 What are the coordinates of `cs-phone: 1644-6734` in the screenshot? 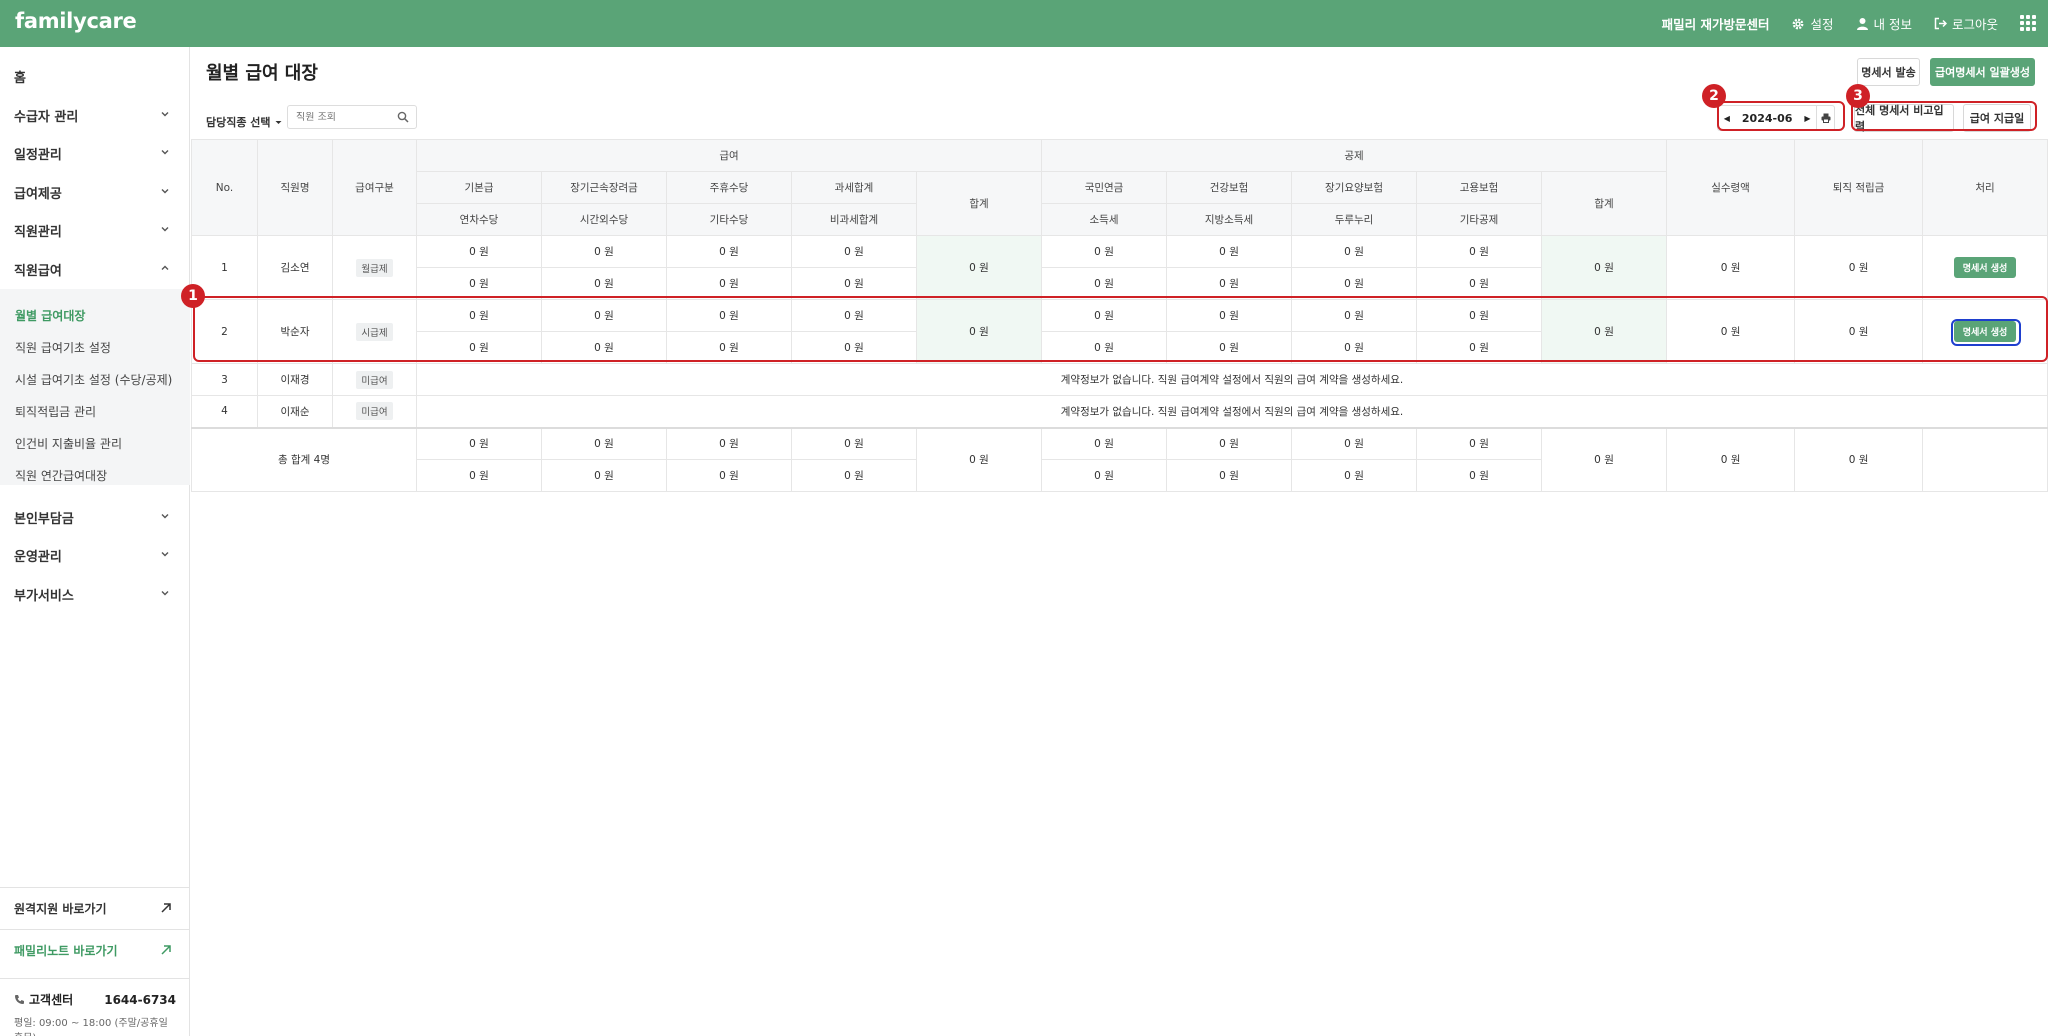 It's located at (140, 999).